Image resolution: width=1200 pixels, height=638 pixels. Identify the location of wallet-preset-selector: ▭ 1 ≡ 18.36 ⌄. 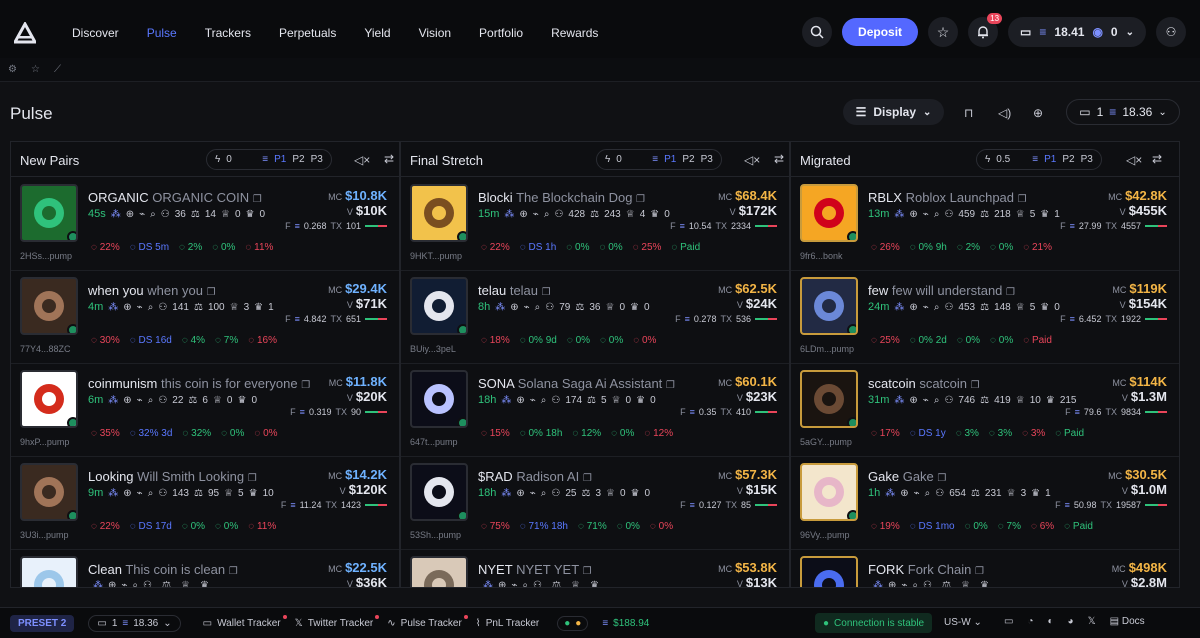
(1123, 112).